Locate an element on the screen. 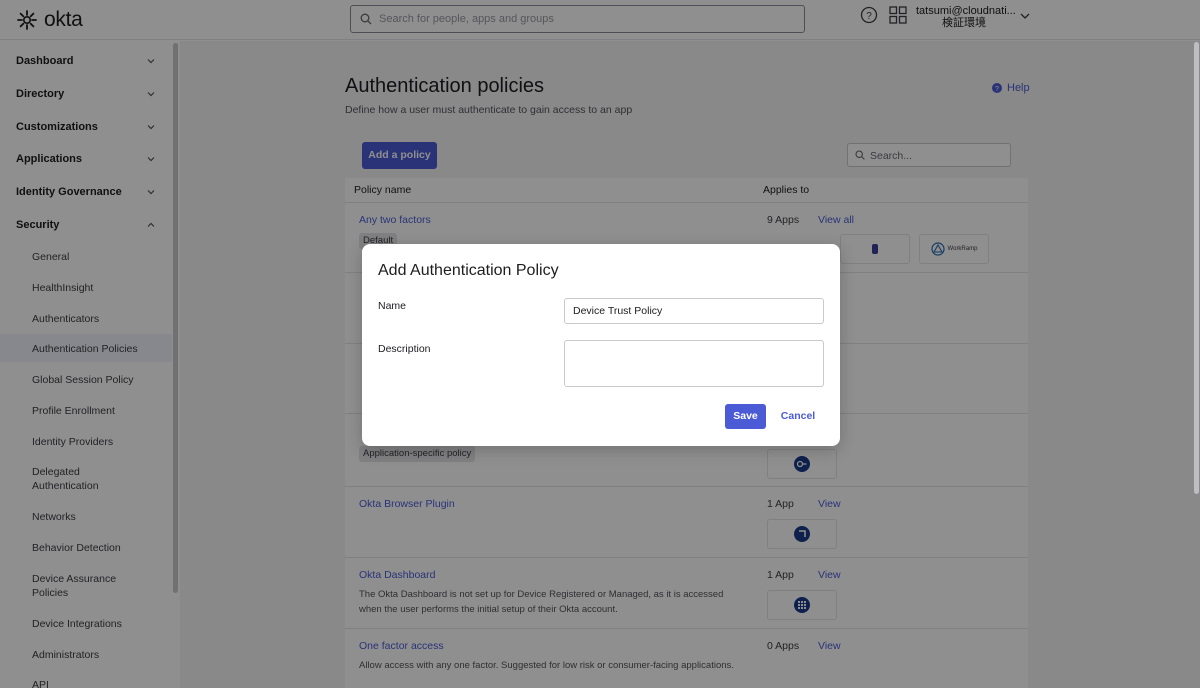  name-label: Name is located at coordinates (392, 306).